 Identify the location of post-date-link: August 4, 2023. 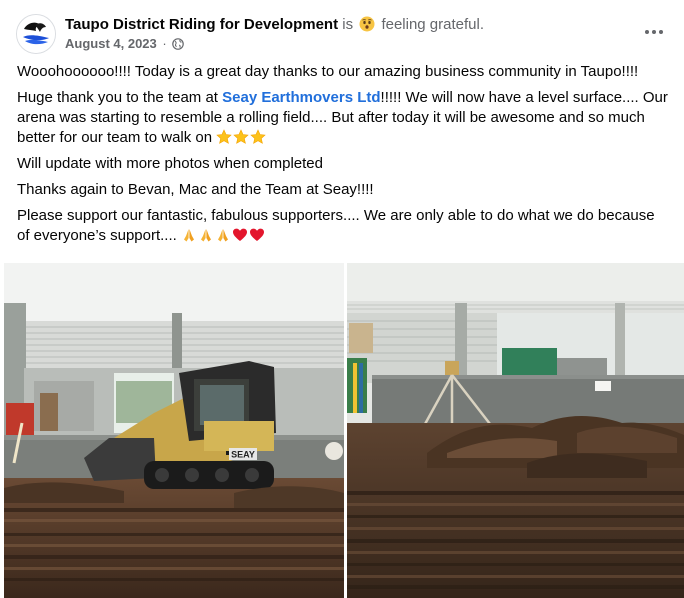
(111, 43).